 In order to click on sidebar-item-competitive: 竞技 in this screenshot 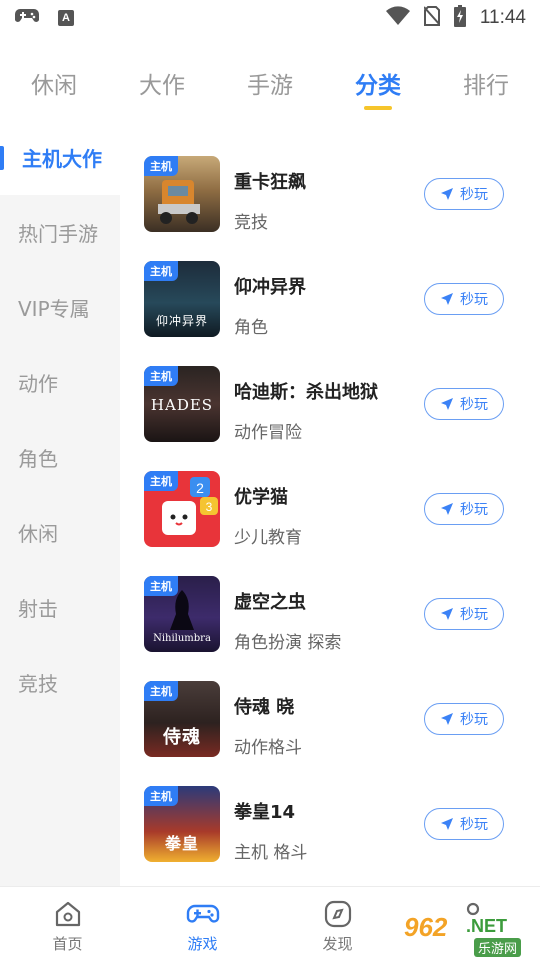, I will do `click(60, 682)`.